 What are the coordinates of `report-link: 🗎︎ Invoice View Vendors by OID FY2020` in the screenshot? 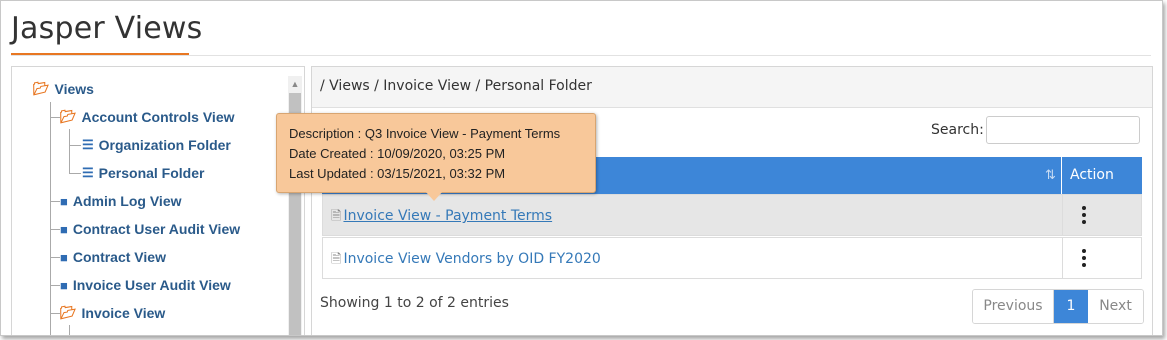 It's located at (466, 261).